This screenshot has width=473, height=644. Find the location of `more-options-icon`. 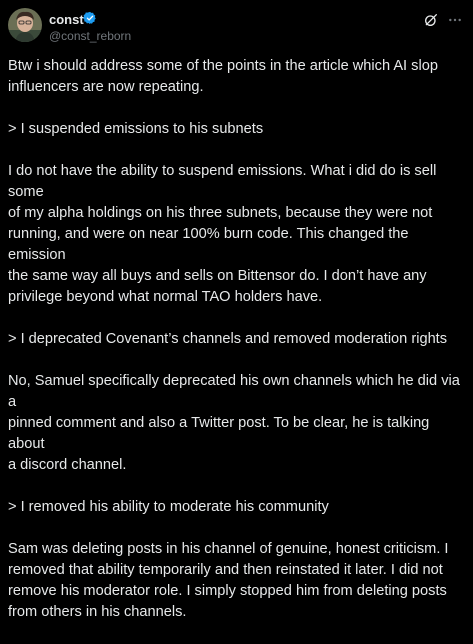

more-options-icon is located at coordinates (455, 20).